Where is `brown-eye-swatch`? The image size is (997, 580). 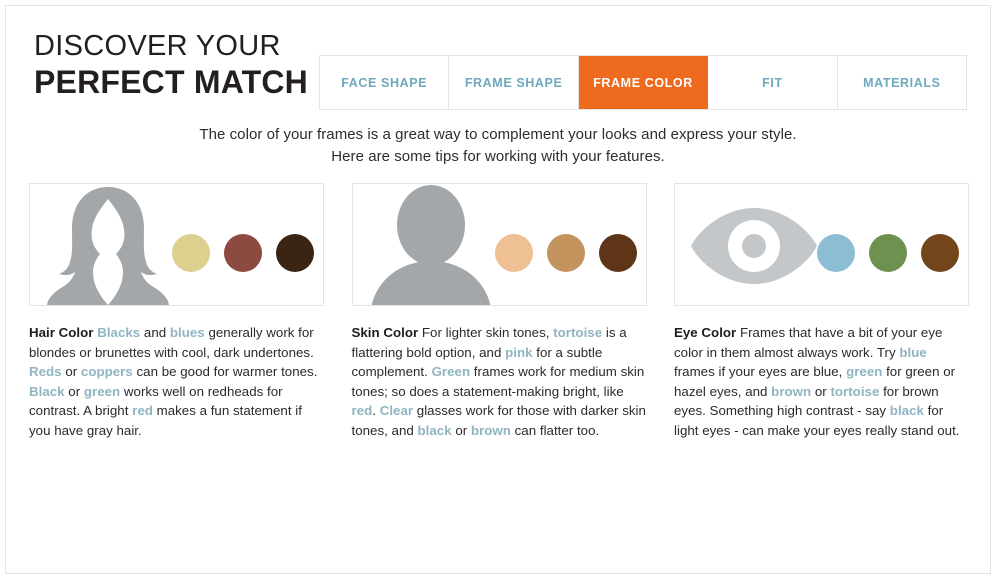
brown-eye-swatch is located at coordinates (940, 253).